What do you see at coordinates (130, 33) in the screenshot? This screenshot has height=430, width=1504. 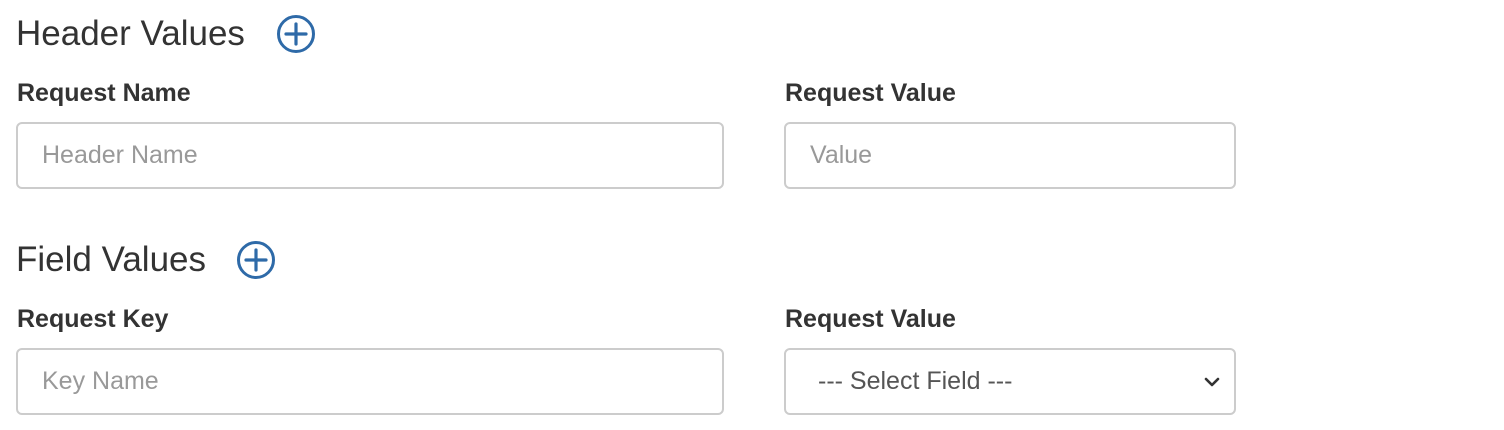 I see `header-values-title: Header Values` at bounding box center [130, 33].